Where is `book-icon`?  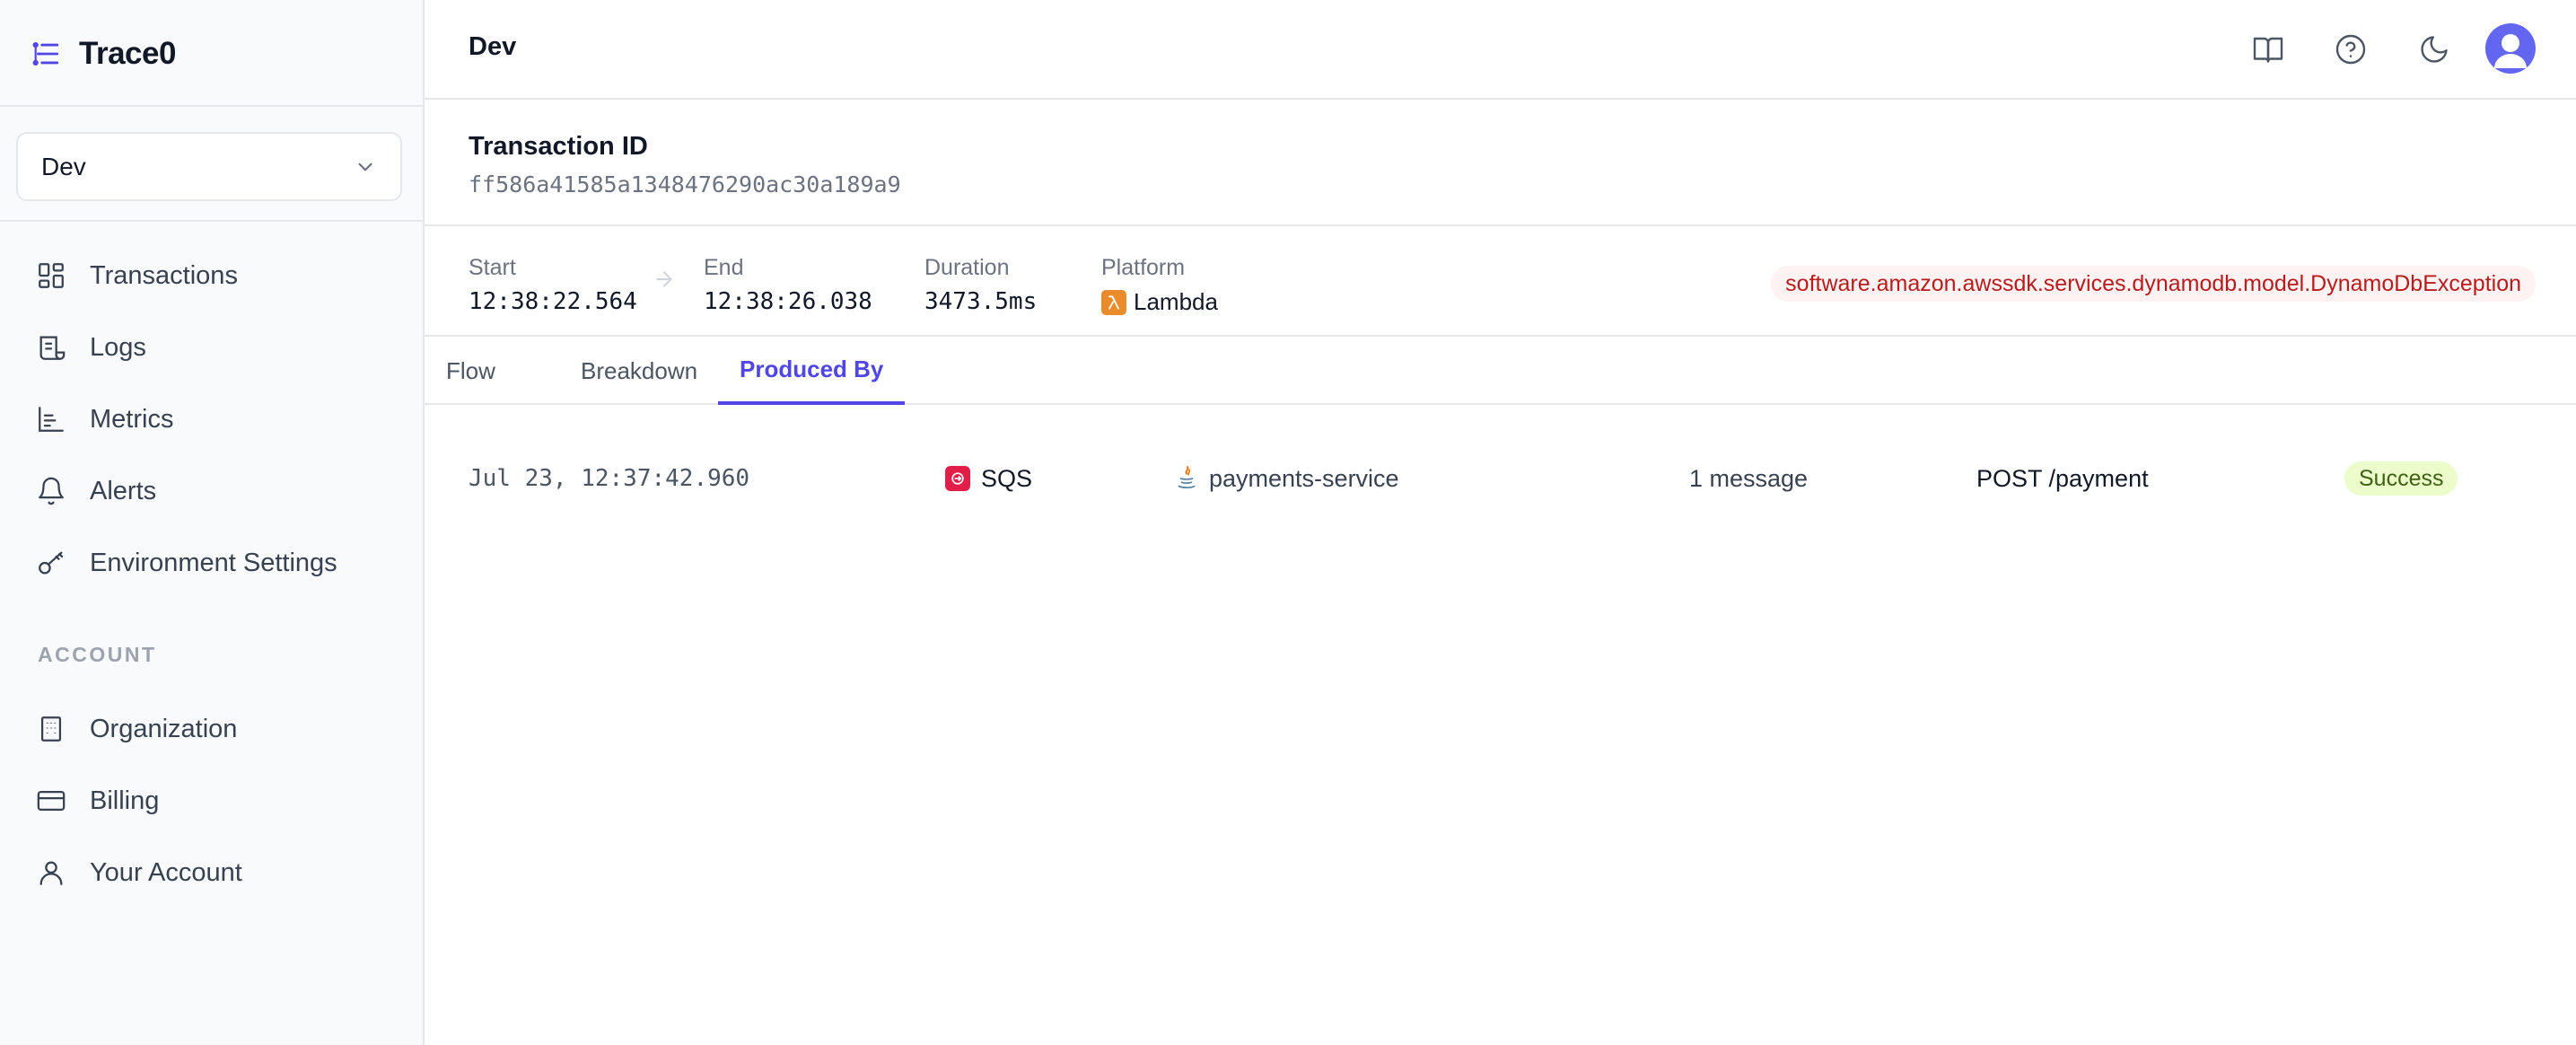 book-icon is located at coordinates (2268, 50).